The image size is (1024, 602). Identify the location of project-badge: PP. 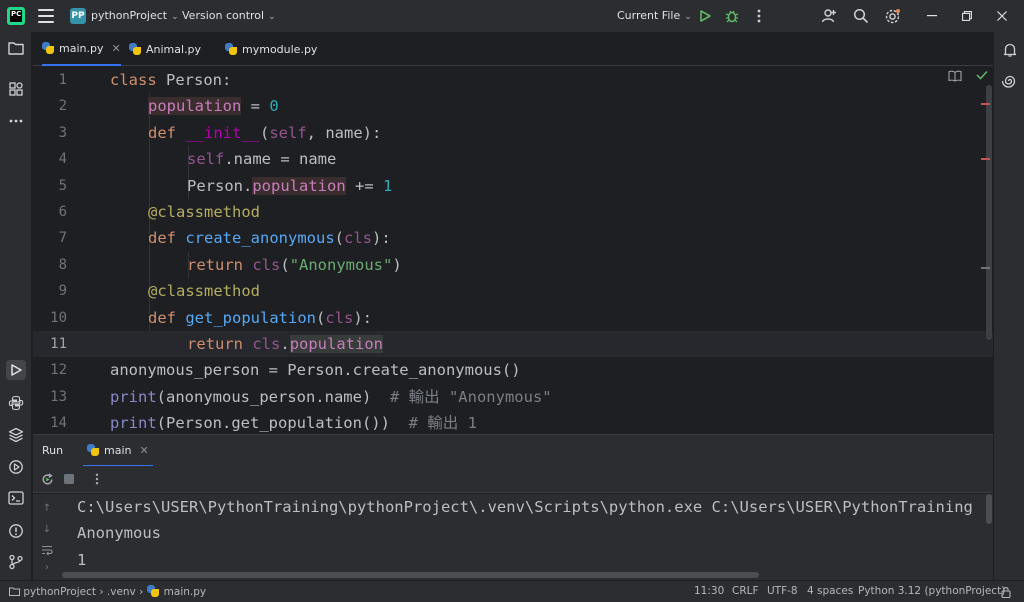
(78, 16).